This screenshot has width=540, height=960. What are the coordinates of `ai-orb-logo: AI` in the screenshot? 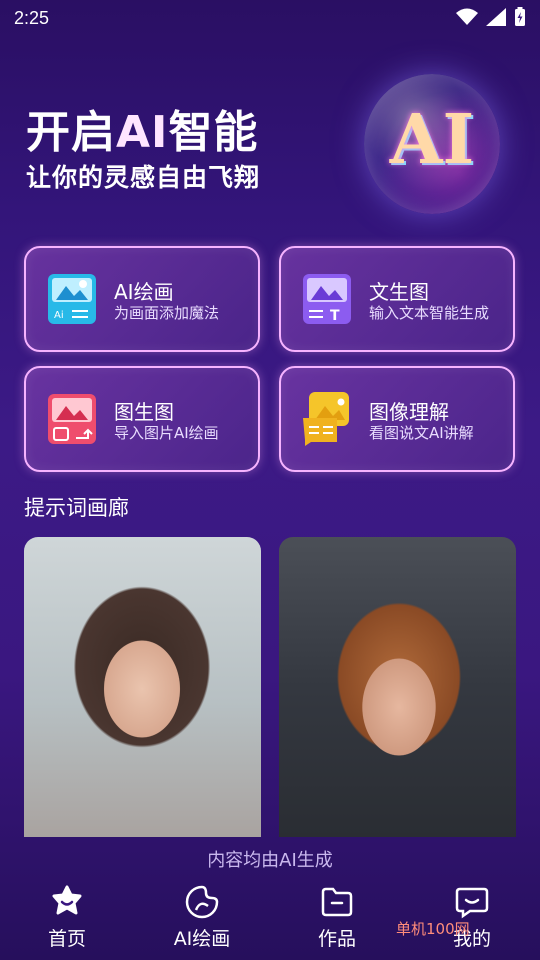 It's located at (432, 144).